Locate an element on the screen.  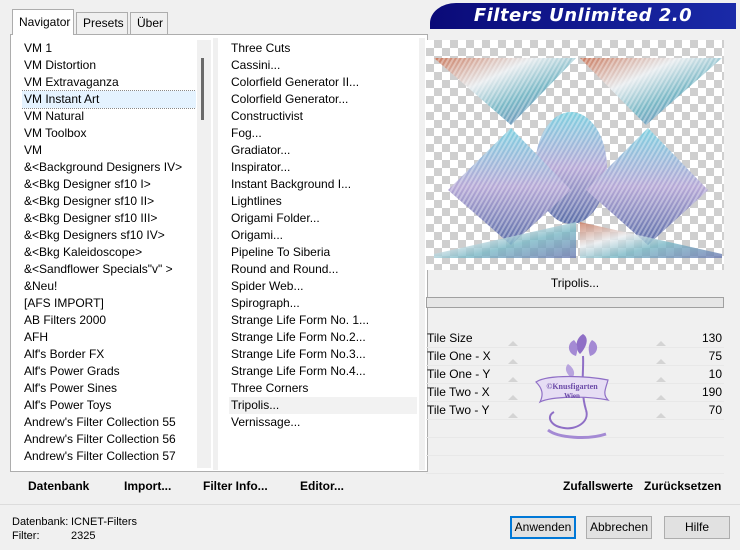
category-list-item: &<Bkg Designer sf10 II> is located at coordinates (109, 201).